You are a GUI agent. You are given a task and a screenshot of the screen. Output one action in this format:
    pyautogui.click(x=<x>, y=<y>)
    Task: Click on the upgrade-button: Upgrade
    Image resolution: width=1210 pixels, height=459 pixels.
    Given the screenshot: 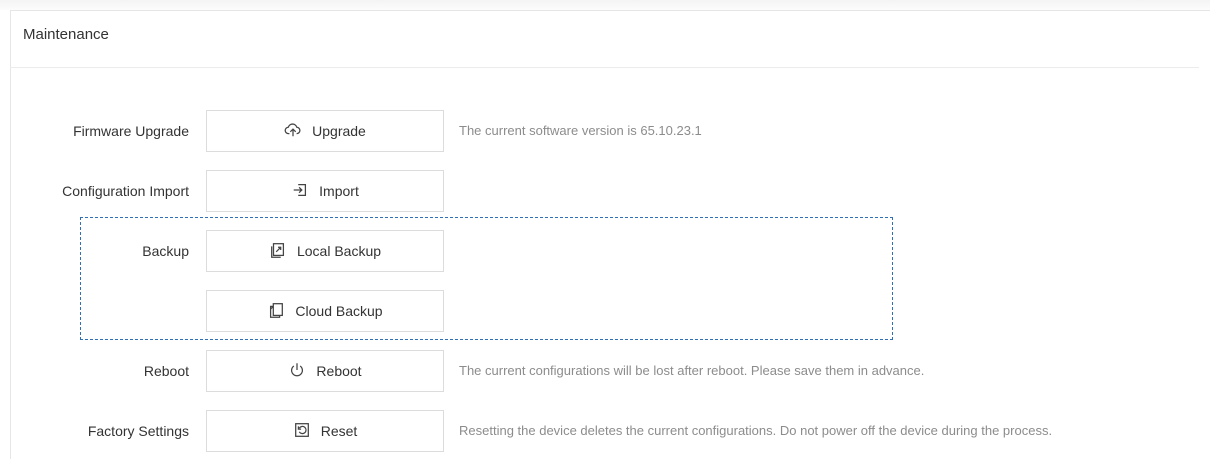 What is the action you would take?
    pyautogui.click(x=325, y=131)
    